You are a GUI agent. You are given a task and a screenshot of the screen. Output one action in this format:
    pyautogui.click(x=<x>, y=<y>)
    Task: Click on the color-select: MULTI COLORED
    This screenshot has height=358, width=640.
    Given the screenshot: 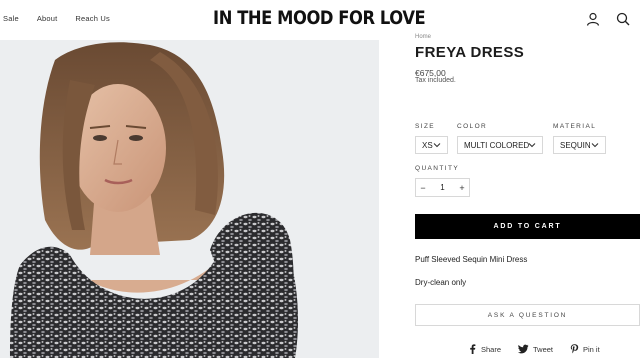 What is the action you would take?
    pyautogui.click(x=500, y=145)
    